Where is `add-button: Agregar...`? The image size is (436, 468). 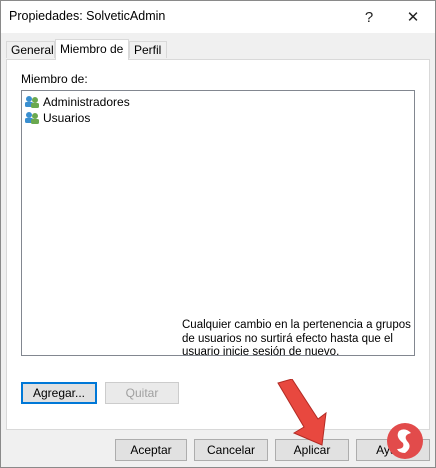
add-button: Agregar... is located at coordinates (59, 393).